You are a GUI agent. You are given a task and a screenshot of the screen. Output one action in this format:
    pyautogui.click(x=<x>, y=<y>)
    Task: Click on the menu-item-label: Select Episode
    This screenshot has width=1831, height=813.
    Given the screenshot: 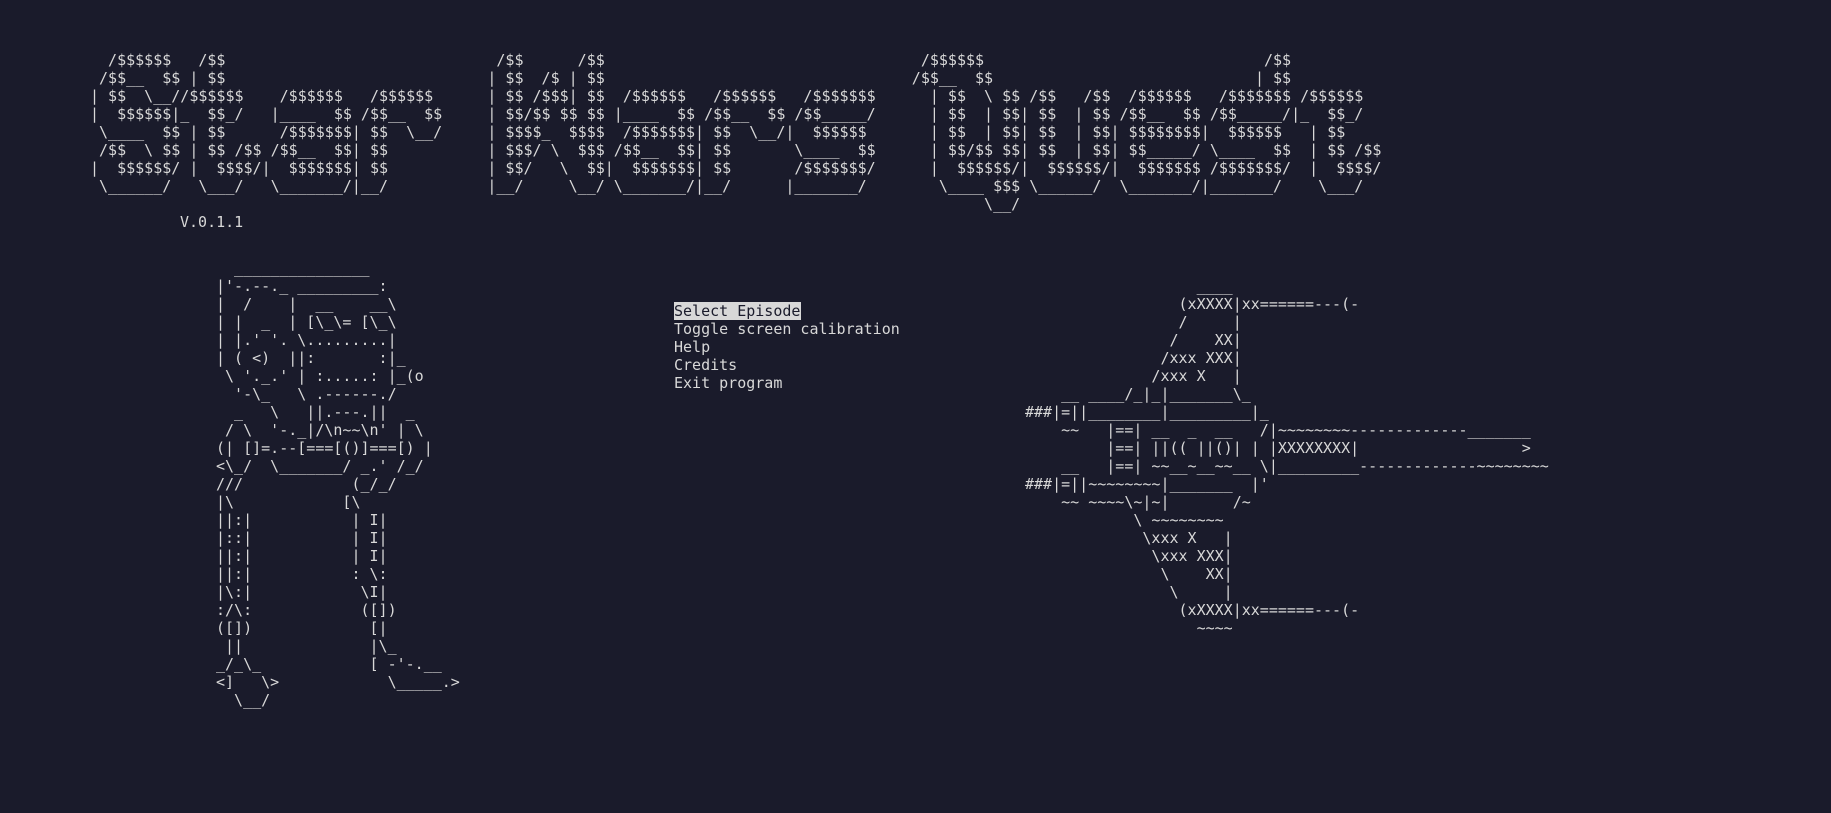 What is the action you would take?
    pyautogui.click(x=738, y=311)
    